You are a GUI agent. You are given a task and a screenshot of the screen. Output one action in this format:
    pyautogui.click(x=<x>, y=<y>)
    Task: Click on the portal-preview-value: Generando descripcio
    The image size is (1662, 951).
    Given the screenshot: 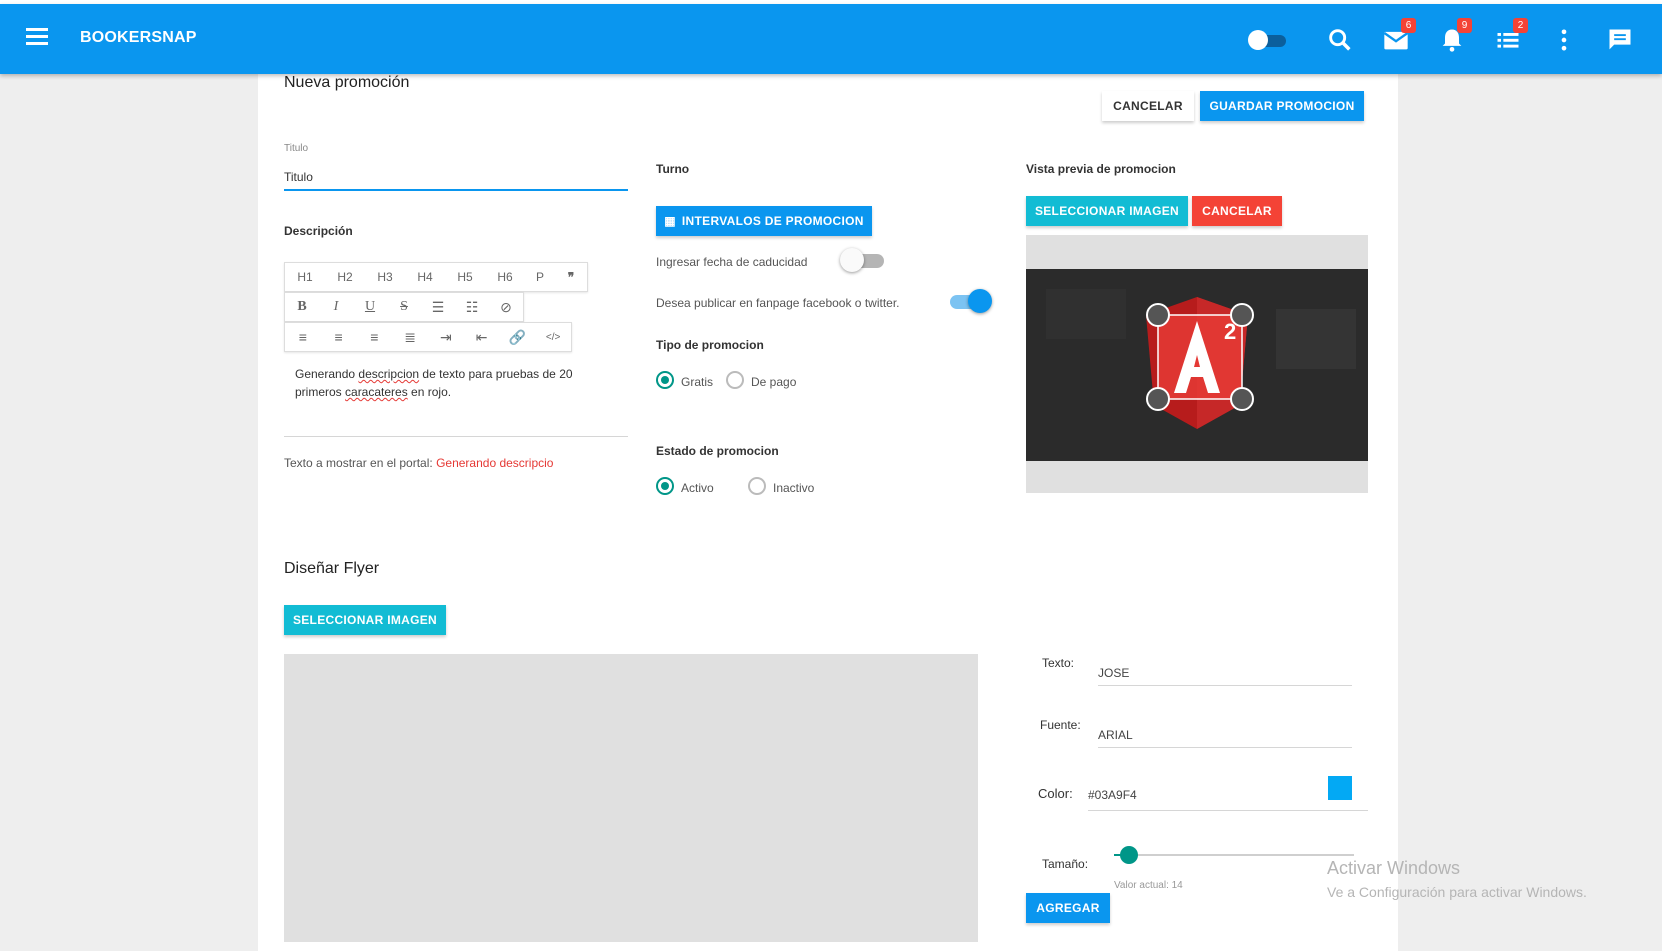 What is the action you would take?
    pyautogui.click(x=495, y=463)
    